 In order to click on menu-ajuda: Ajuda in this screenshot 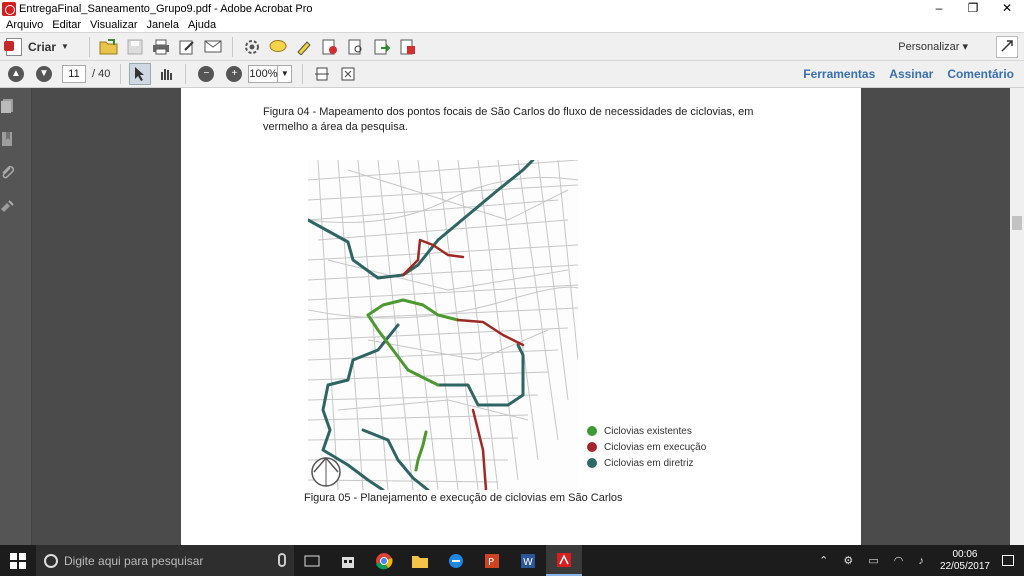, I will do `click(202, 25)`.